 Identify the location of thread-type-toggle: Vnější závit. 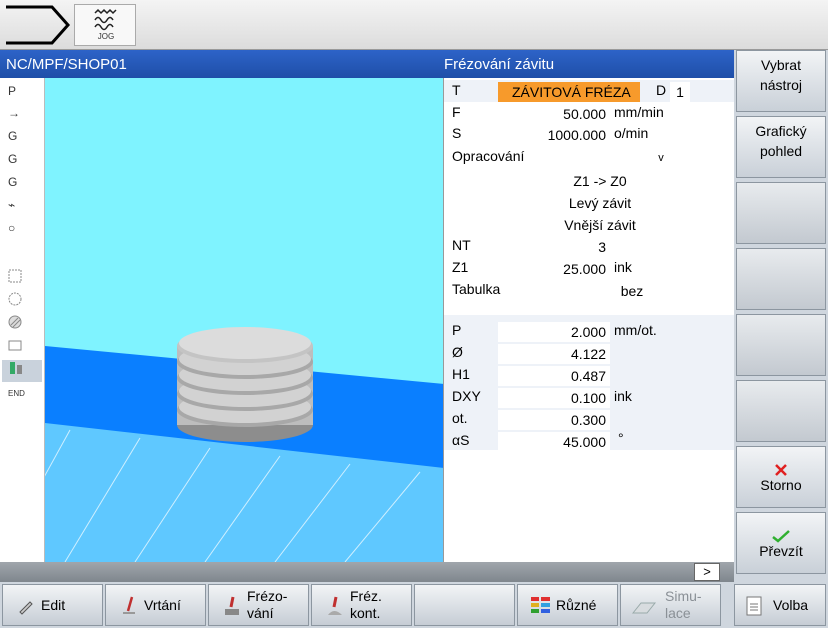
(600, 225).